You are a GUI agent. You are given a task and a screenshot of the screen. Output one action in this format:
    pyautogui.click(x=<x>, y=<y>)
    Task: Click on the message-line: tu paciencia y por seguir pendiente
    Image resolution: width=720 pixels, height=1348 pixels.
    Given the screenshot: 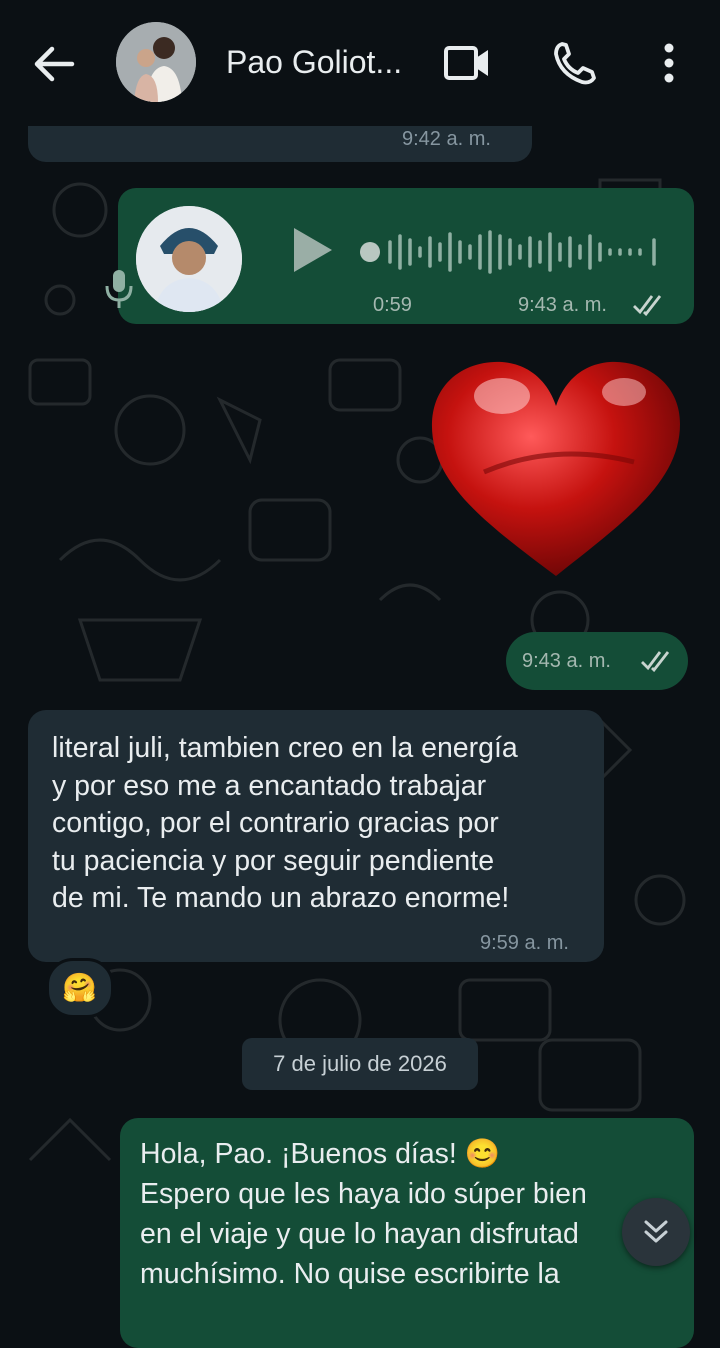 What is the action you would take?
    pyautogui.click(x=273, y=860)
    